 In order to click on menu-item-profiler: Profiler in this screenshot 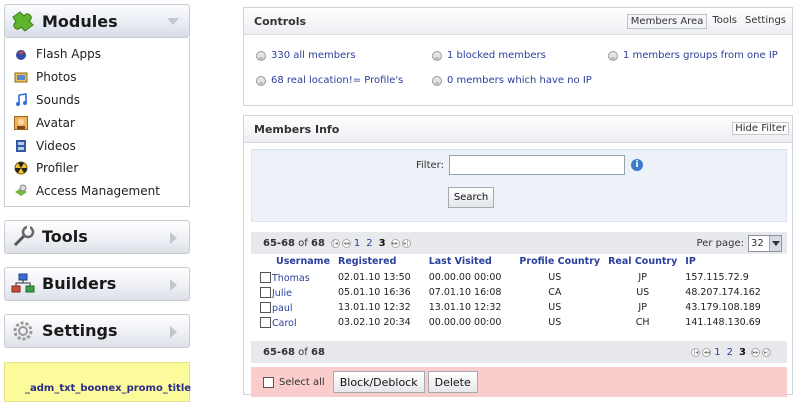, I will do `click(97, 168)`.